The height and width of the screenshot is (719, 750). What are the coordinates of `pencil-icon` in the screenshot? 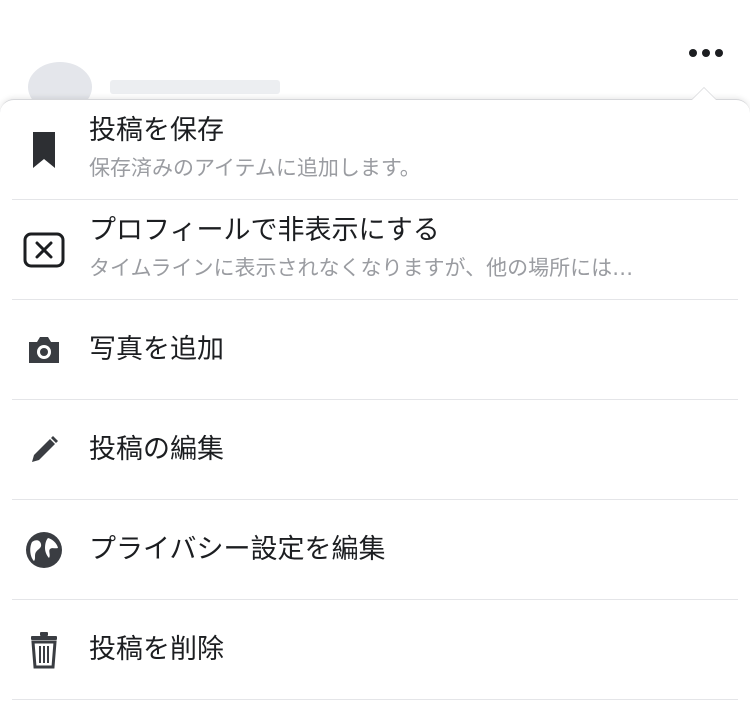 It's located at (44, 450).